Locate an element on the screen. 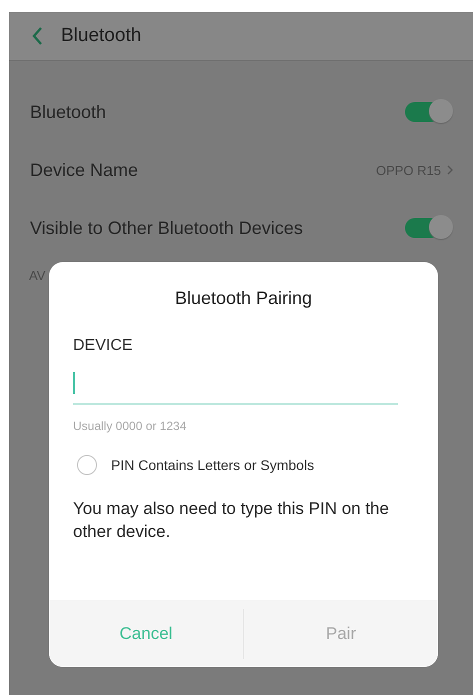 The width and height of the screenshot is (473, 695). option-label: PIN Contains Letters or Symbols is located at coordinates (212, 465).